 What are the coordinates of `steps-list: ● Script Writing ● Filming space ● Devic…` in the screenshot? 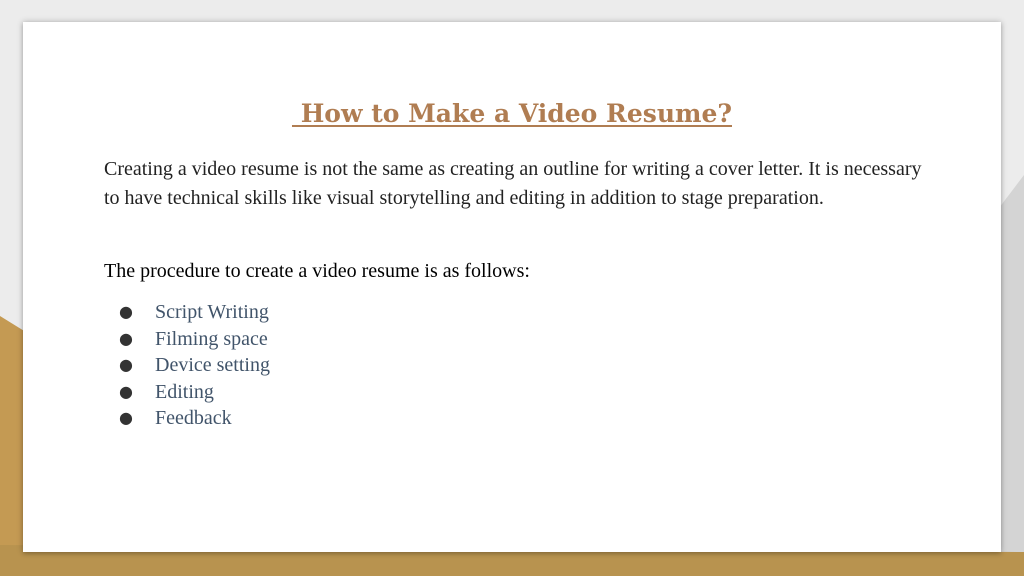 It's located at (194, 365).